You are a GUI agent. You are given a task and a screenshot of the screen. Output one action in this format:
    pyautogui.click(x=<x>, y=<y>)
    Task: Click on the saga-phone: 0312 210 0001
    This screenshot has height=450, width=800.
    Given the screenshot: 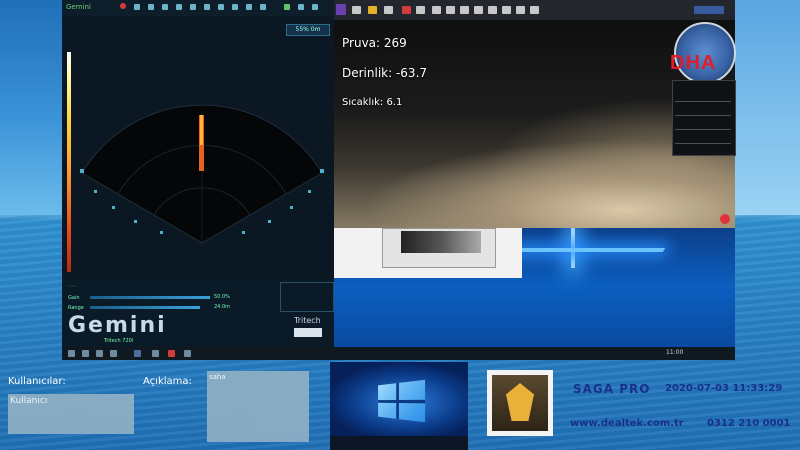 What is the action you would take?
    pyautogui.click(x=749, y=423)
    